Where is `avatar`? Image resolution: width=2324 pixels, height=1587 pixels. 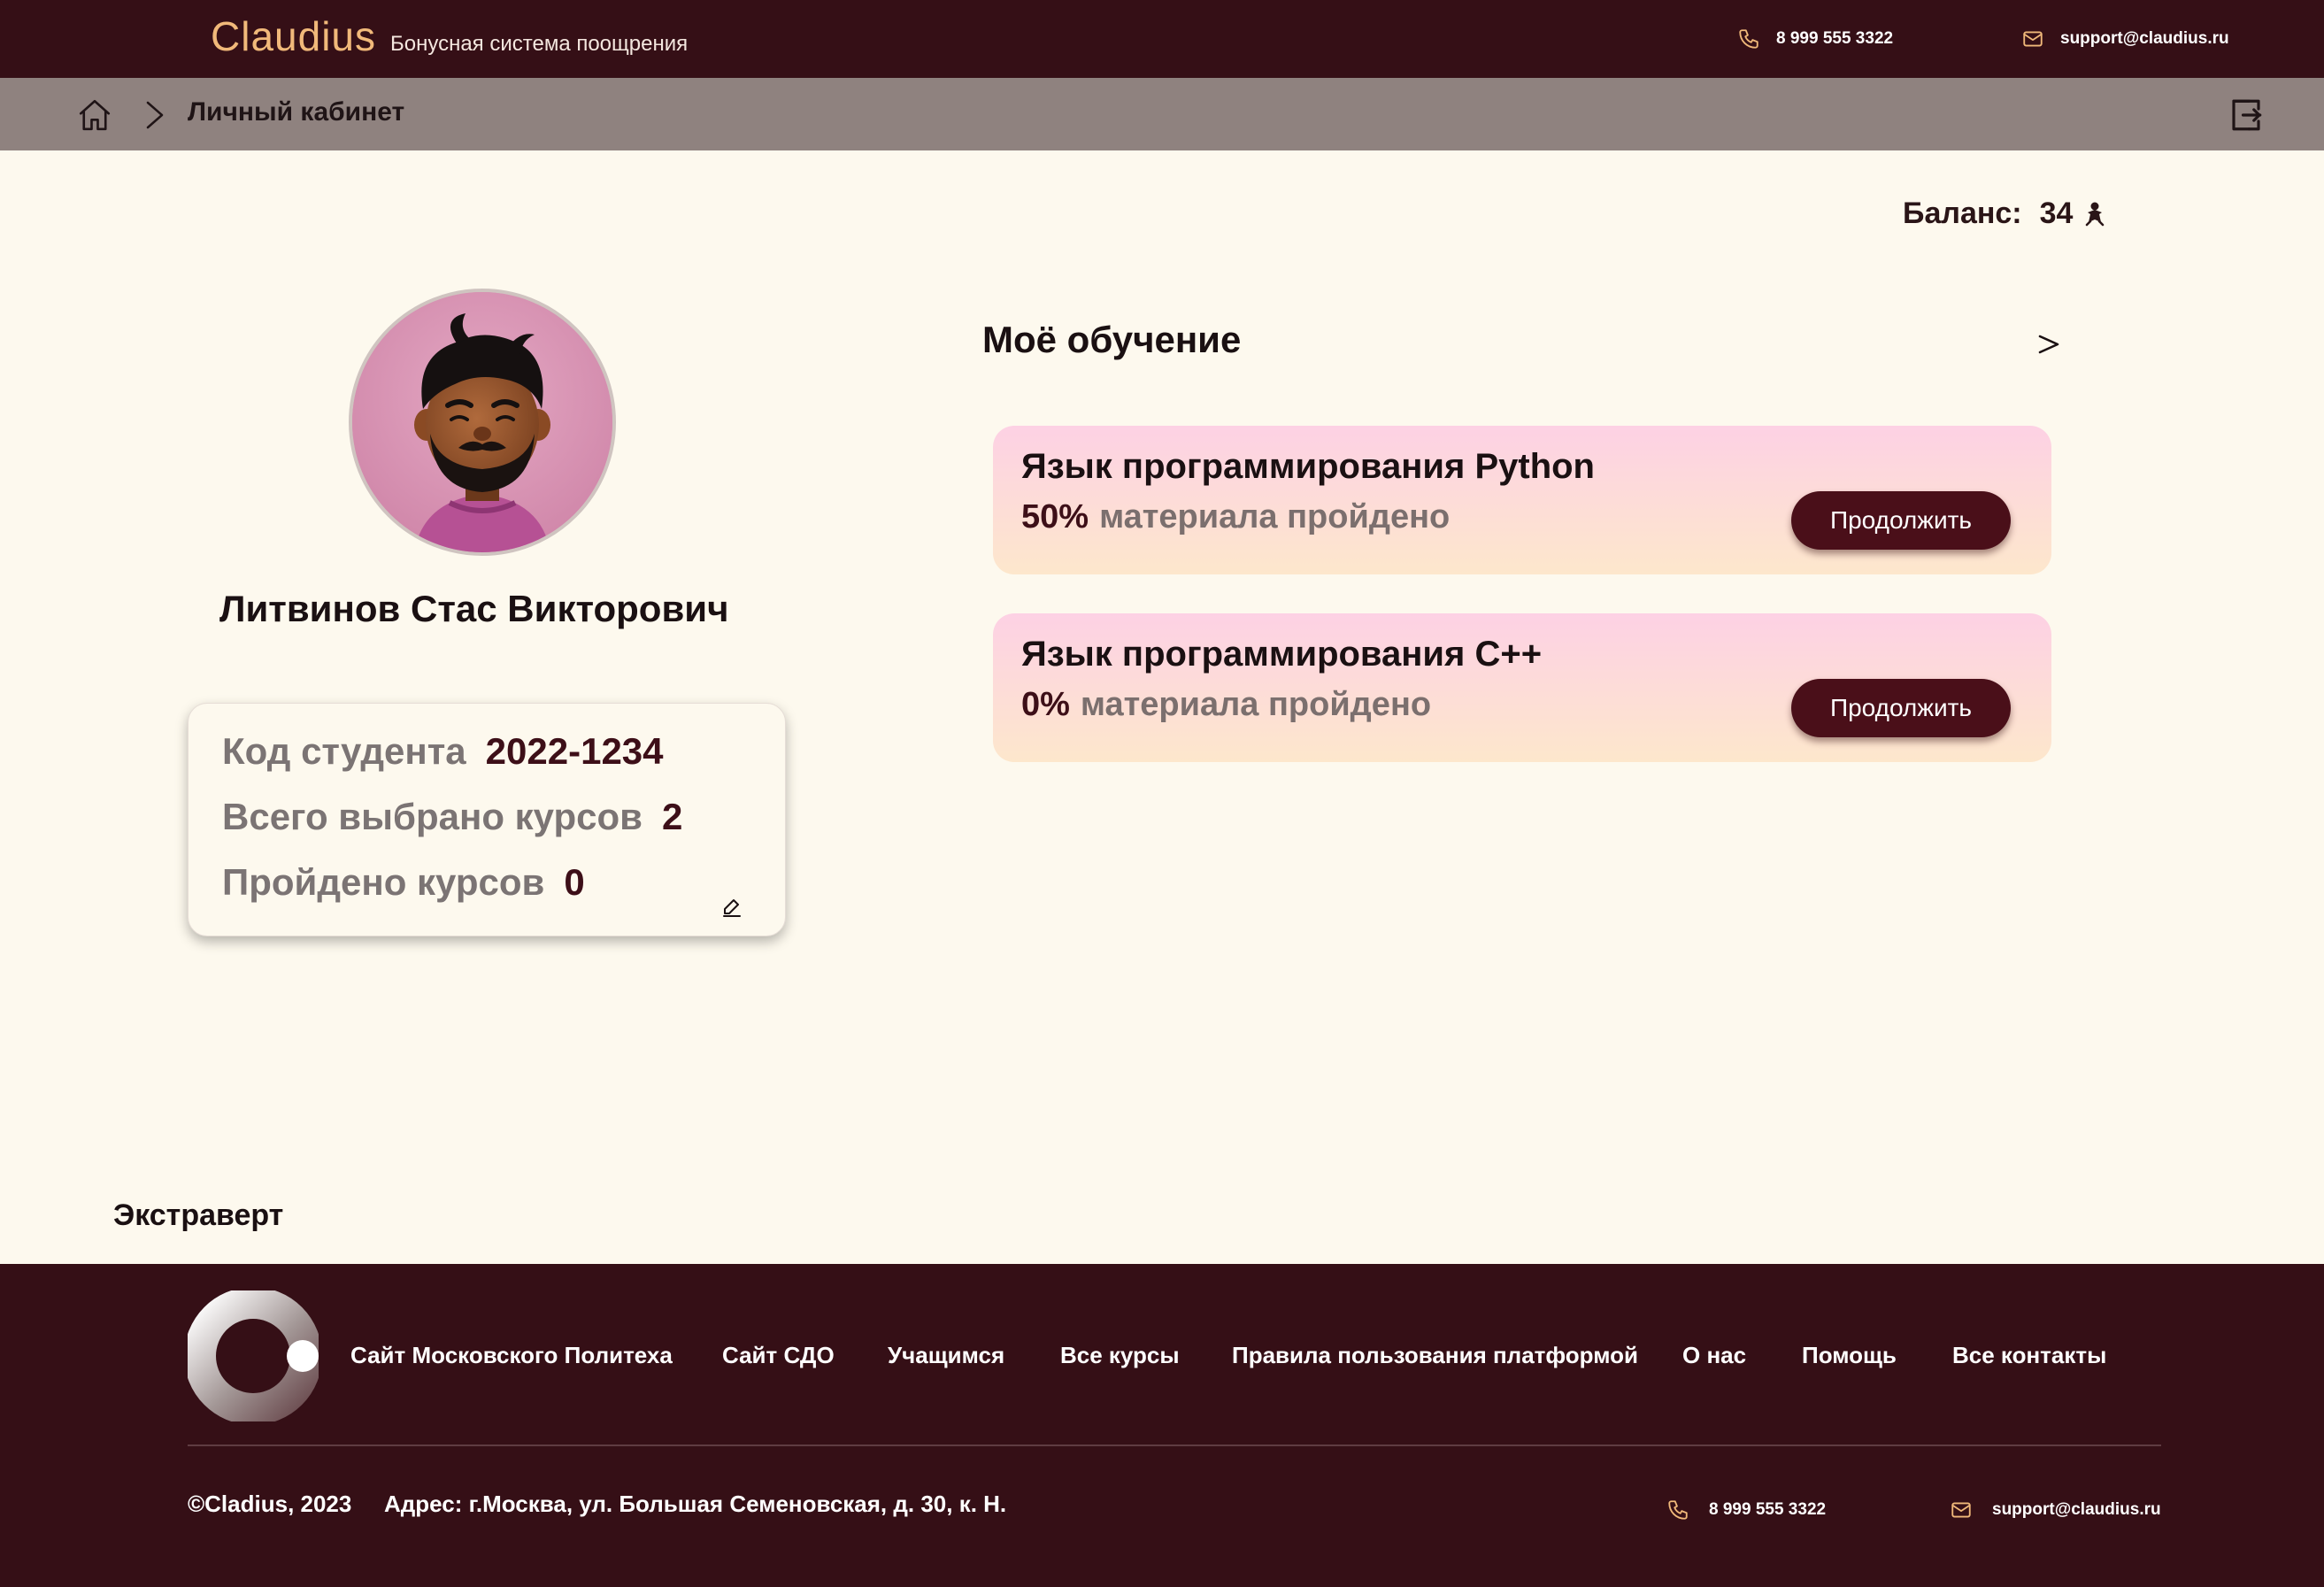 avatar is located at coordinates (482, 423).